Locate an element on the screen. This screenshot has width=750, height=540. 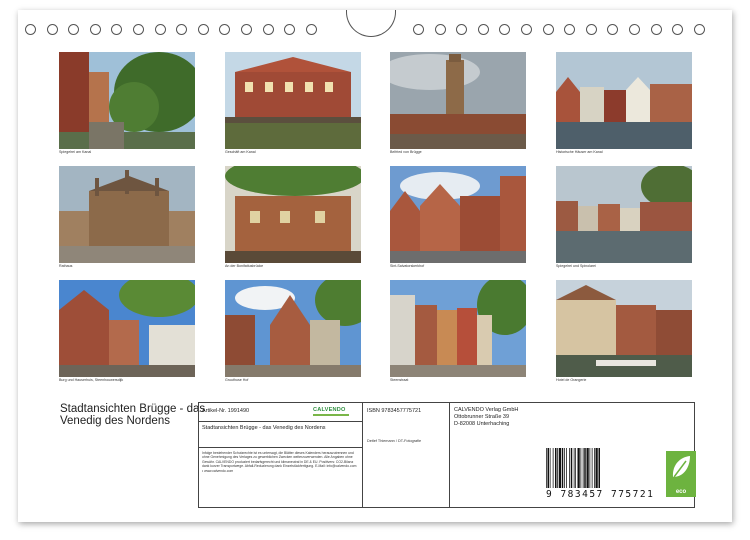
article-number: Artikel-Nr. 1991490 is located at coordinates (226, 411).